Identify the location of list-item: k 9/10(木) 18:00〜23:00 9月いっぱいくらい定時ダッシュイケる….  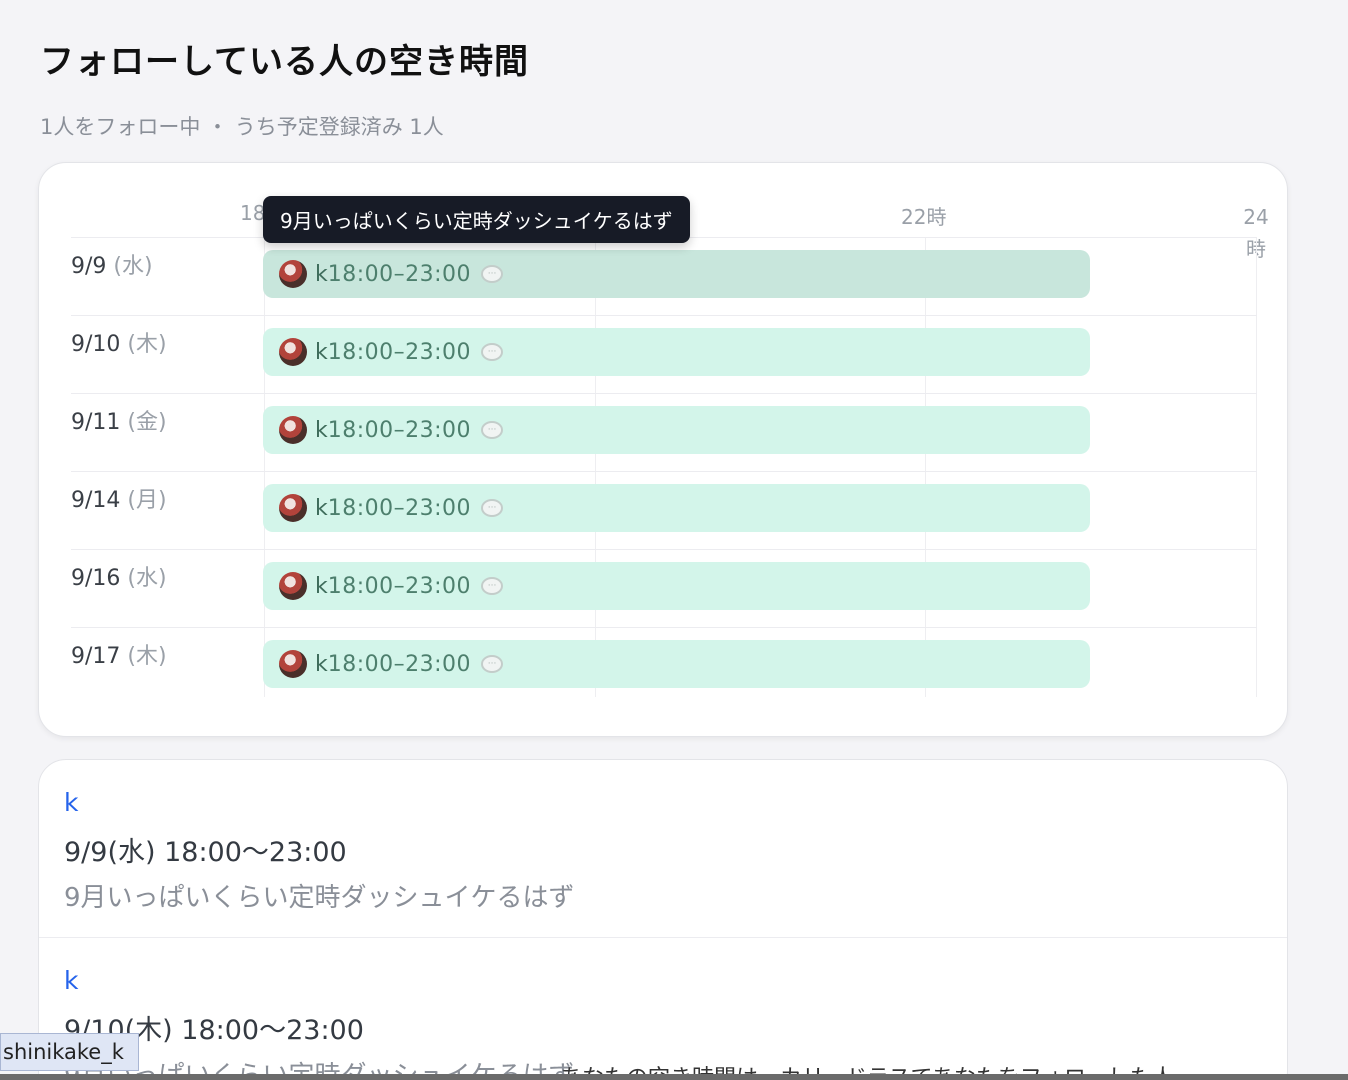
(663, 1009).